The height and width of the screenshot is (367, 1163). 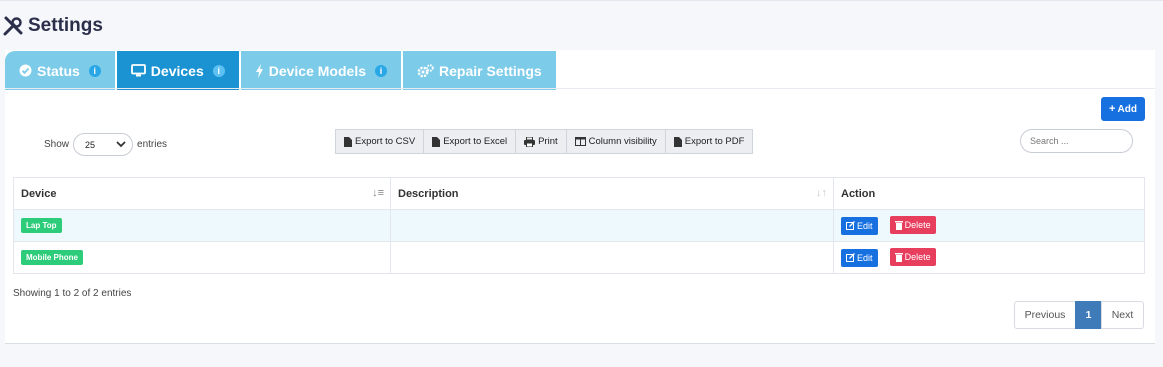 I want to click on column-action-label: Action, so click(x=858, y=193).